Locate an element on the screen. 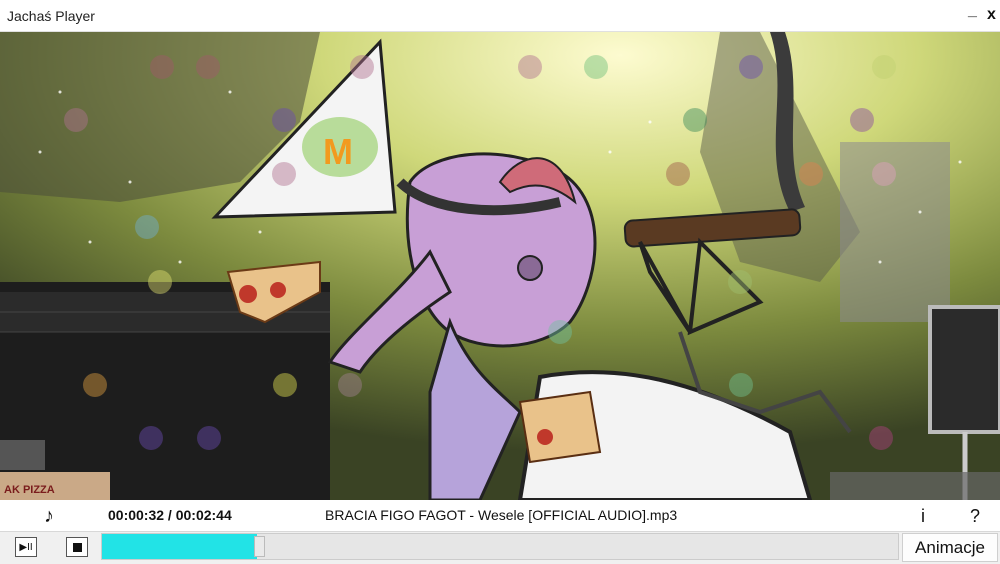 Image resolution: width=1000 pixels, height=564 pixels. close-button: x is located at coordinates (991, 15).